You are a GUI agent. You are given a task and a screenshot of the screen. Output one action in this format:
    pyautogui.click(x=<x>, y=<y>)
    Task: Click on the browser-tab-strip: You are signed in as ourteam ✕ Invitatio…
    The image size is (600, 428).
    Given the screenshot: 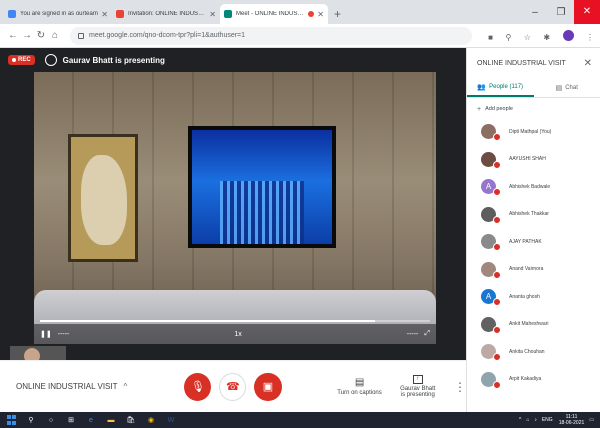 What is the action you would take?
    pyautogui.click(x=300, y=12)
    